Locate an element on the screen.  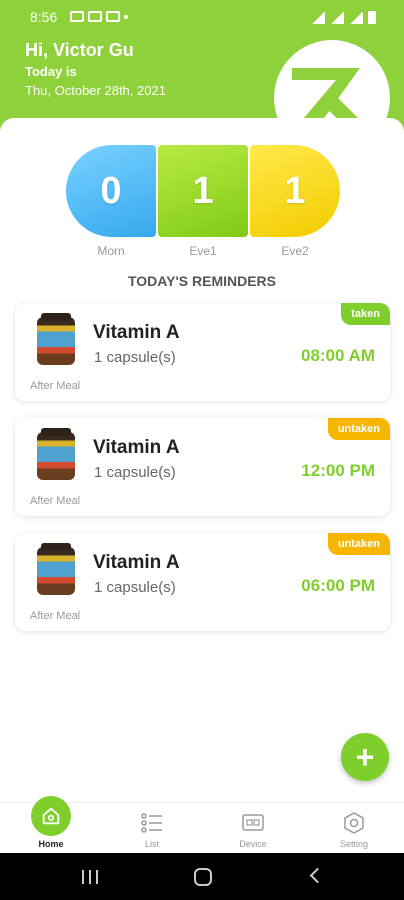
nav-setting-label: Setting is located at coordinates (354, 844).